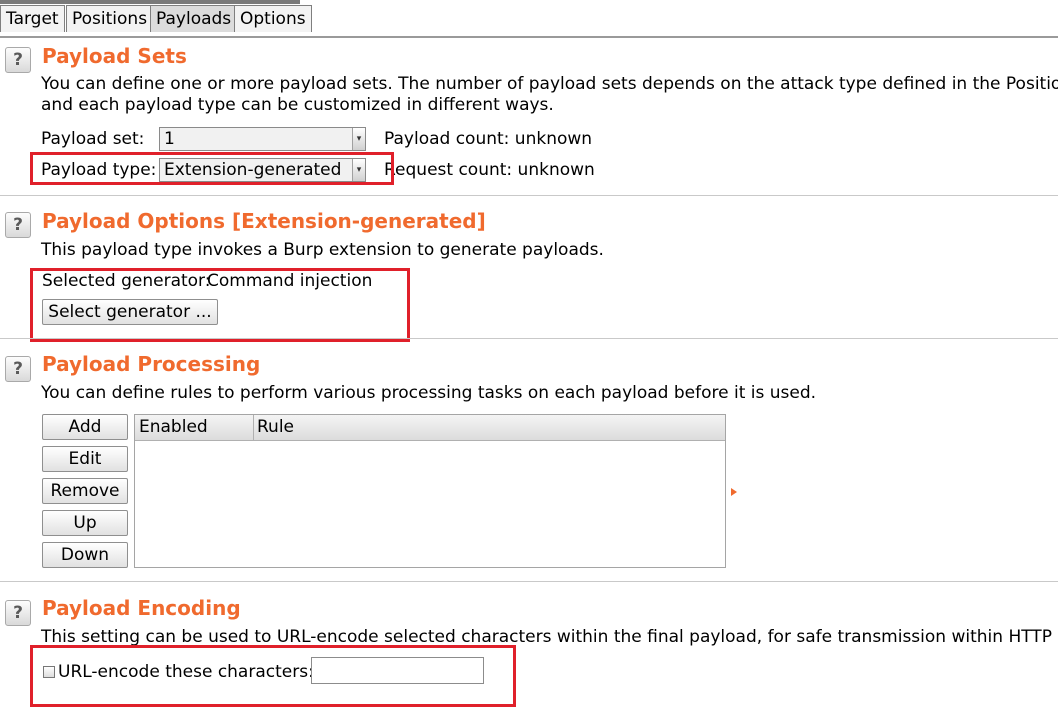 The image size is (1058, 725). Describe the element at coordinates (18, 60) in the screenshot. I see `help-payload-sets-button: ?` at that location.